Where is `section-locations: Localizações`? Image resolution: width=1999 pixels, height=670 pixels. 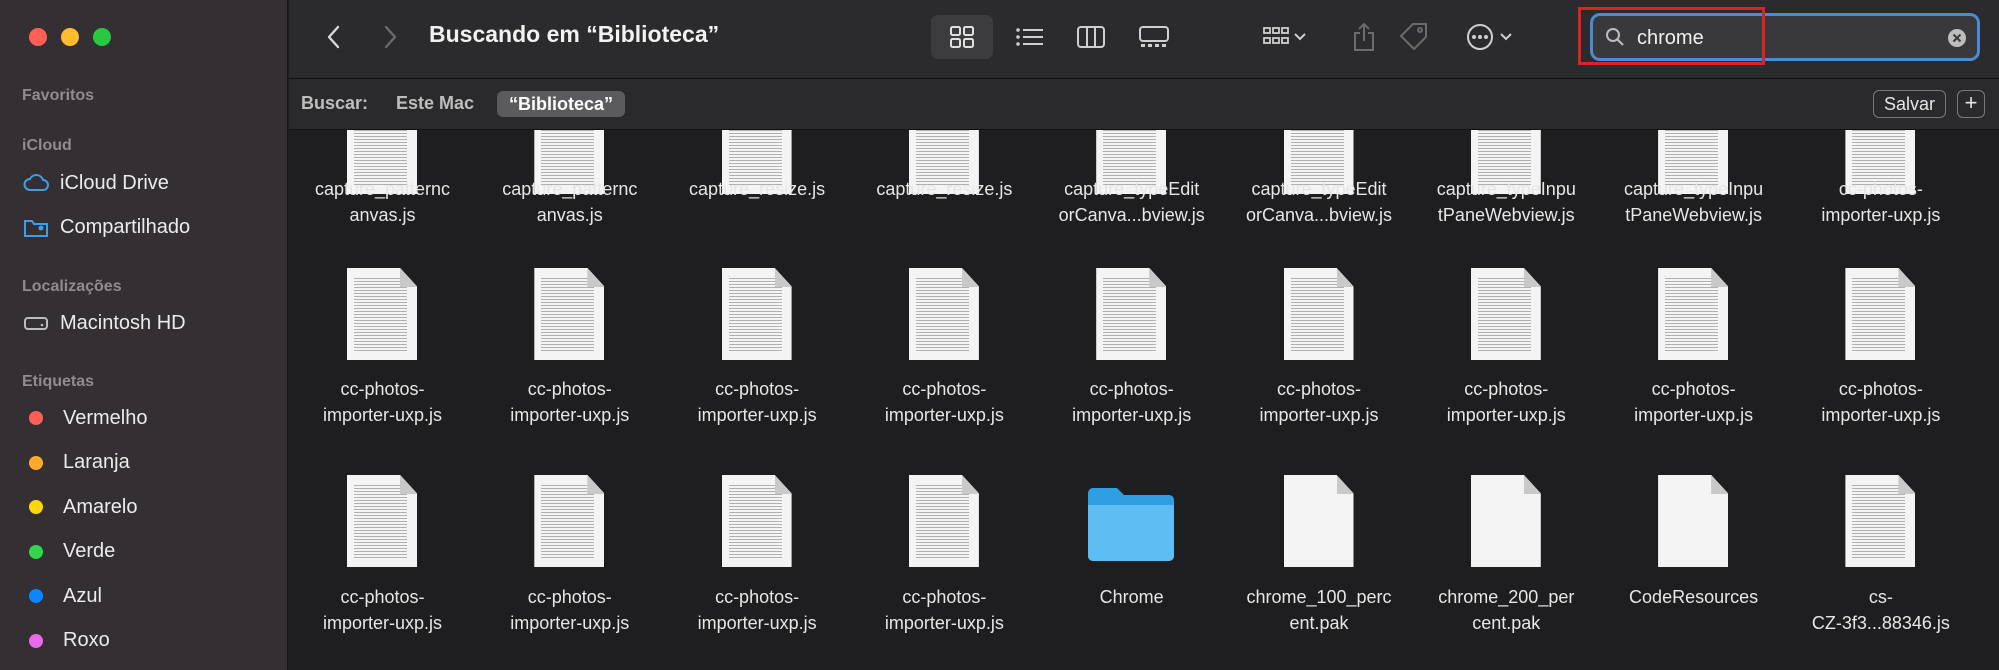 section-locations: Localizações is located at coordinates (72, 286).